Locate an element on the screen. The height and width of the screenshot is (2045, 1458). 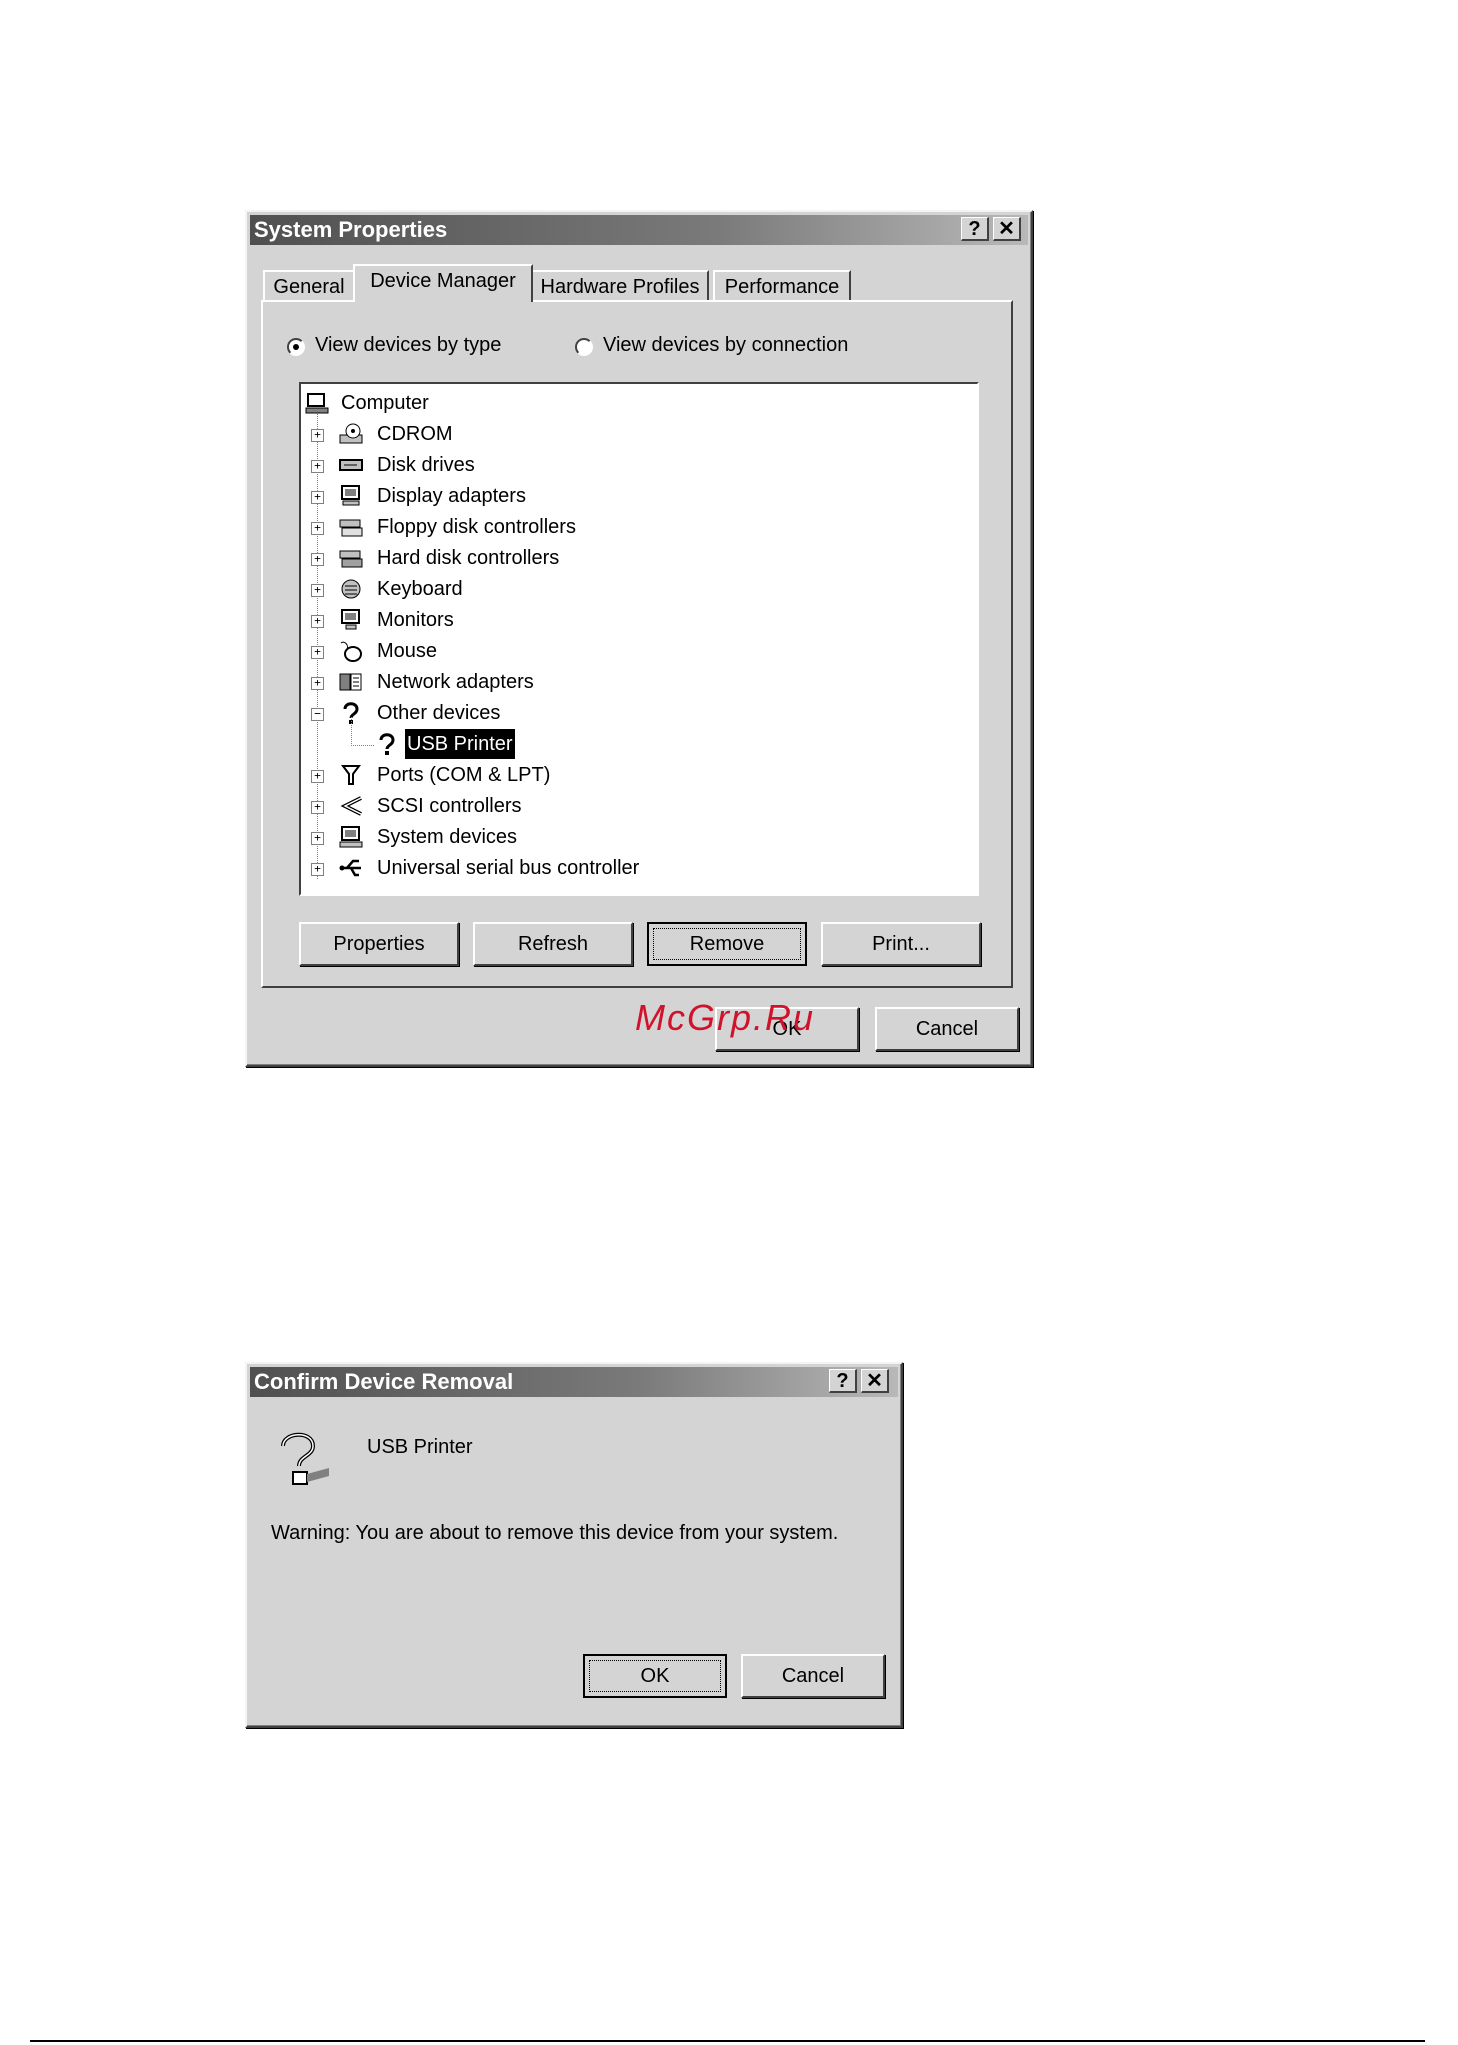
tab-hardware-profiles: Hardware Profiles is located at coordinates (620, 286).